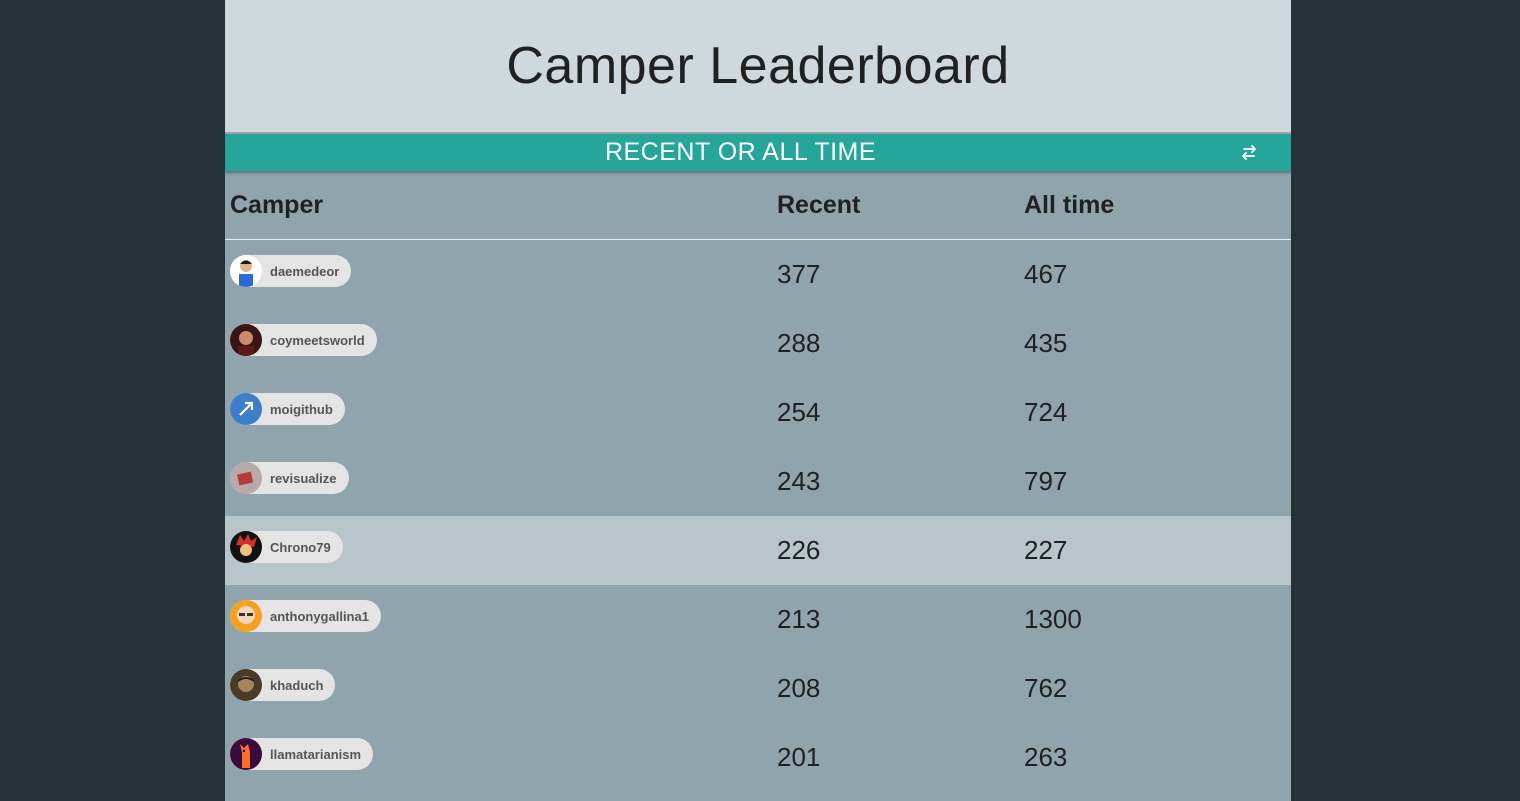 The width and height of the screenshot is (1520, 801). I want to click on recent-alltime-toggle-button: RECENT OR ALL TIME, so click(758, 152).